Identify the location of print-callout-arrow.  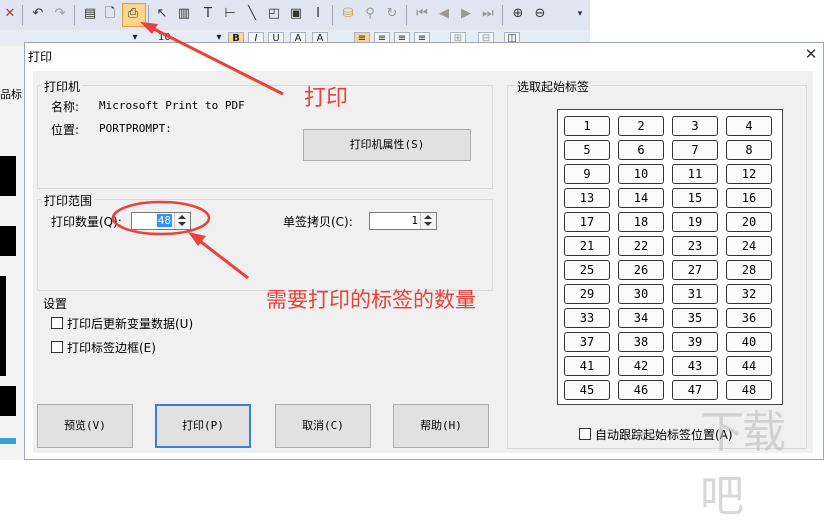
(215, 60).